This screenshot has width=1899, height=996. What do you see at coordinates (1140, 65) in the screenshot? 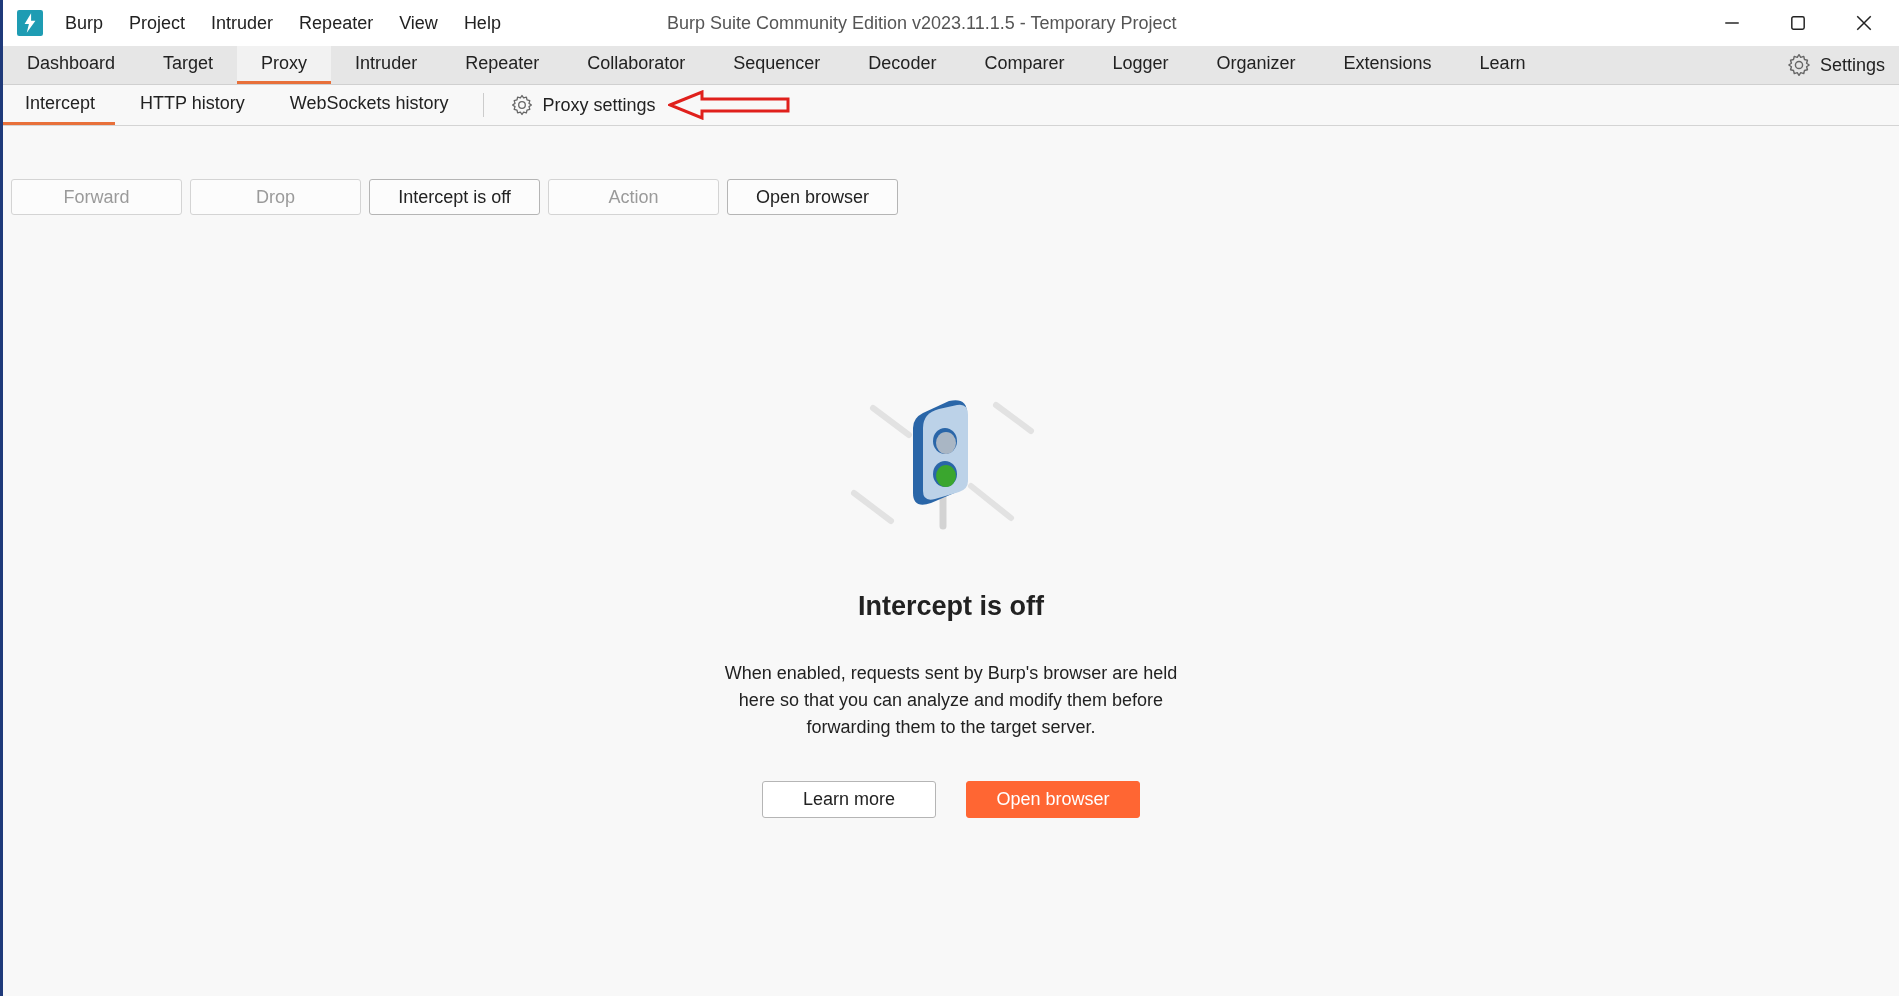
I see `main-tab: Logger` at bounding box center [1140, 65].